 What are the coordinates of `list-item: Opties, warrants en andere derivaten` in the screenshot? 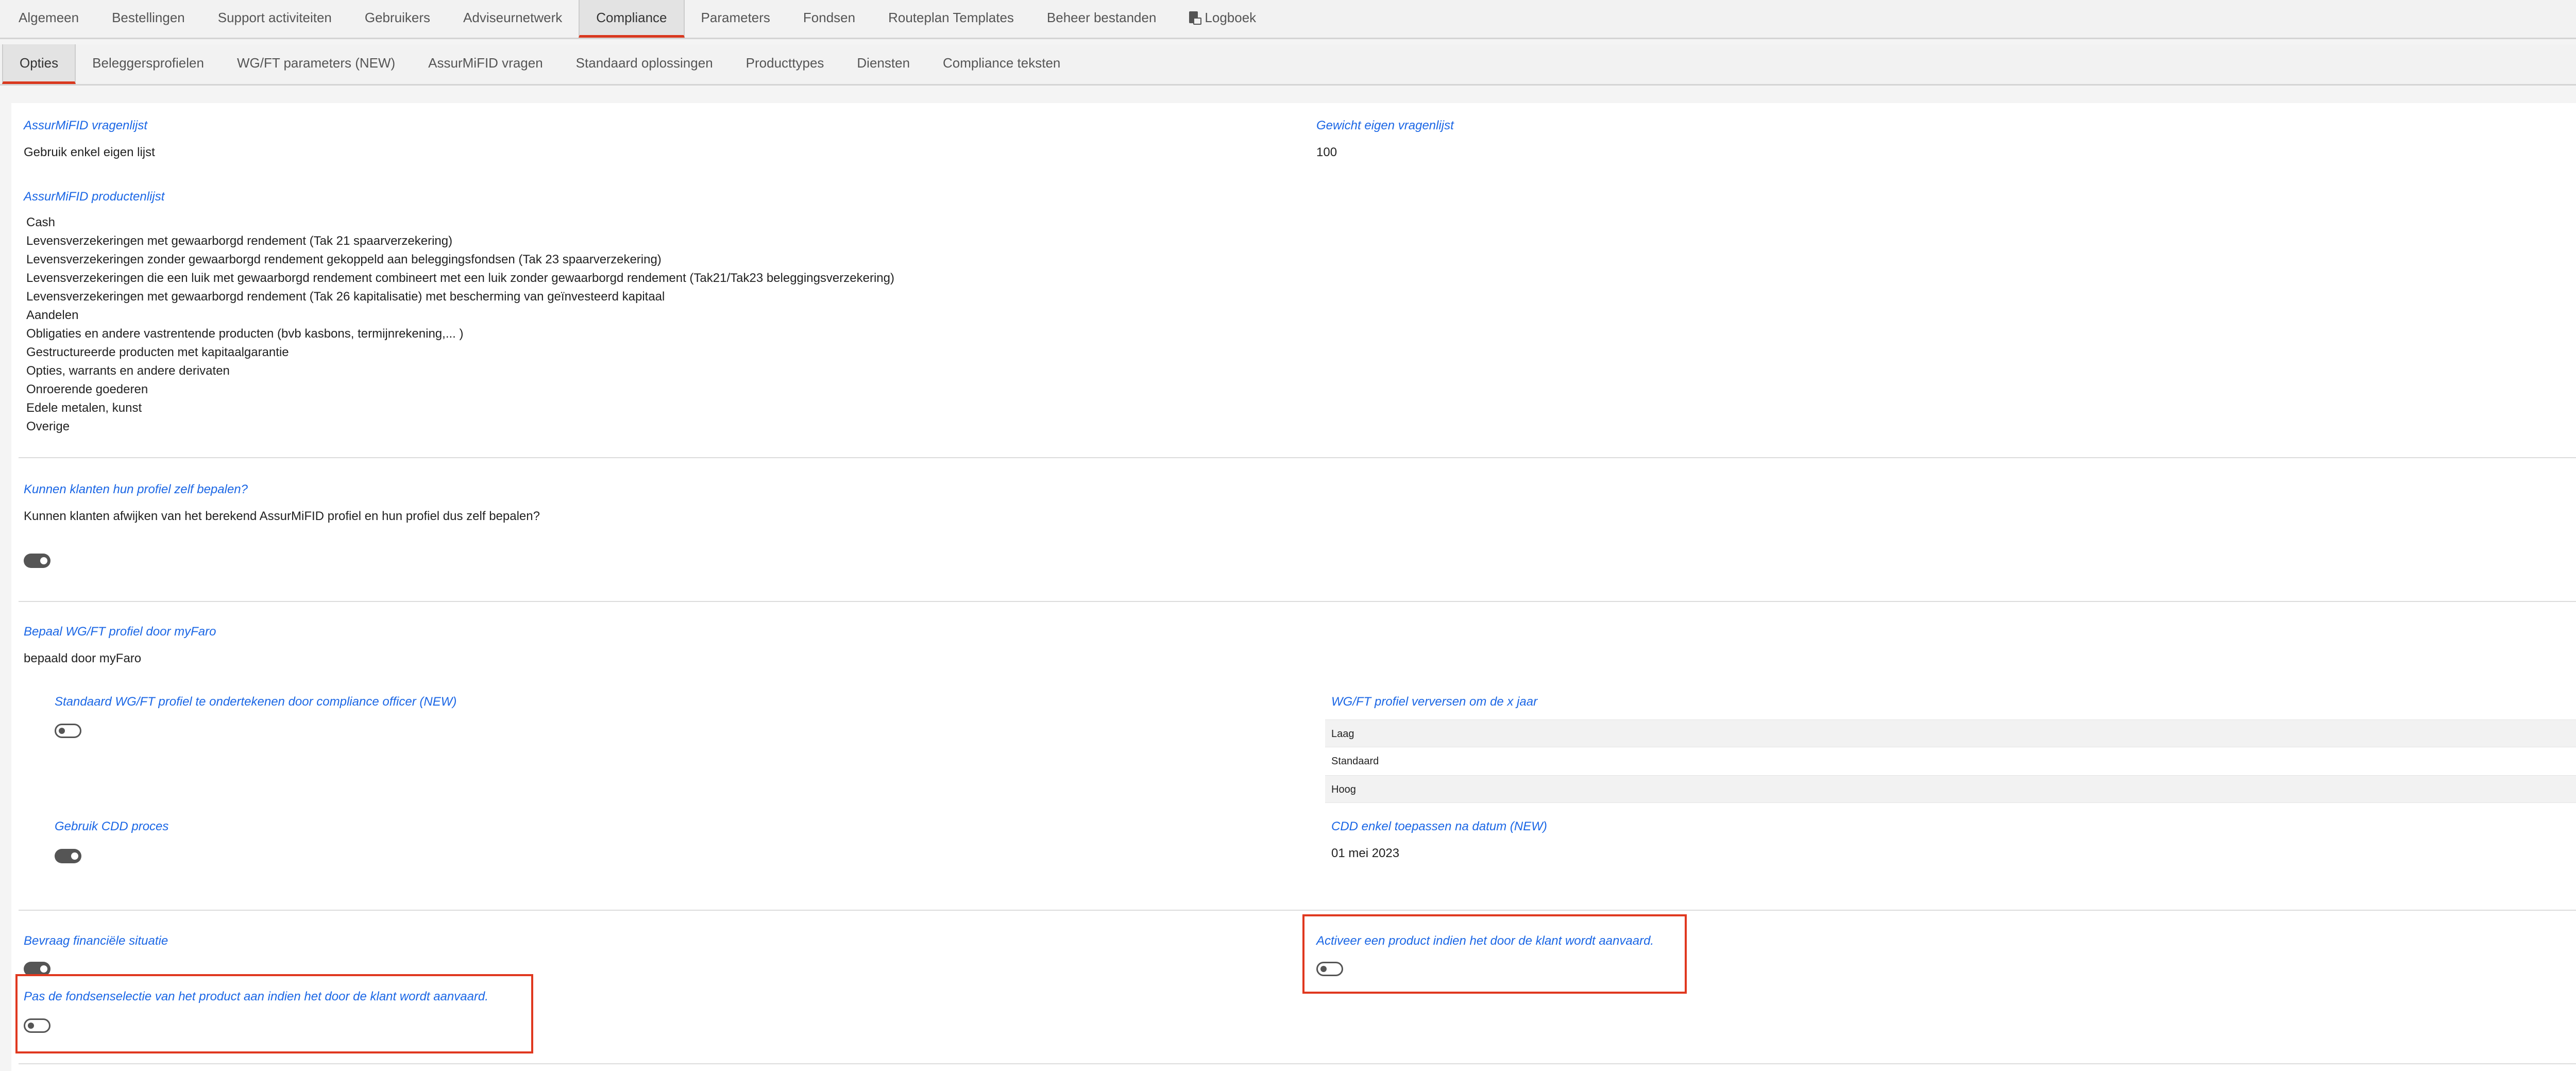 It's located at (128, 371).